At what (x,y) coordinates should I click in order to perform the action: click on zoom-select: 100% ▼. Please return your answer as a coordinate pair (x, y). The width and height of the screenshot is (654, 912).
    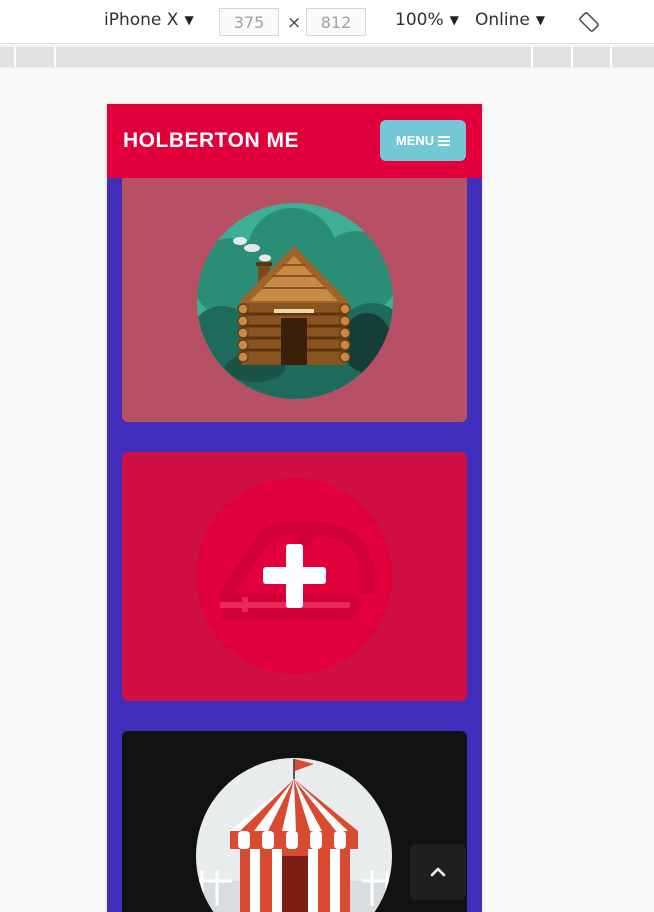
    Looking at the image, I should click on (427, 20).